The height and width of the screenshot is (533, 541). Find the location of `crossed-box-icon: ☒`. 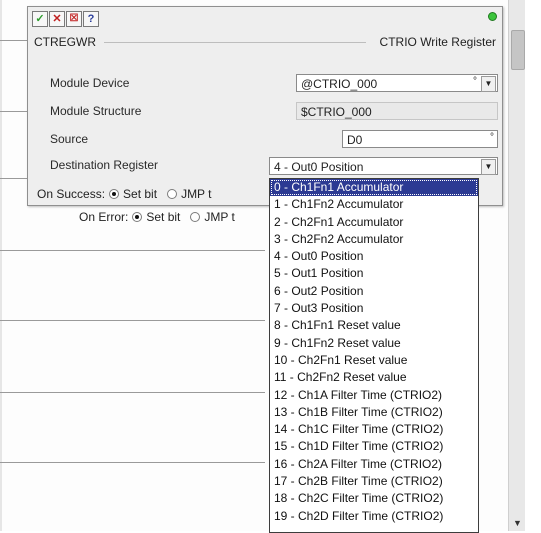

crossed-box-icon: ☒ is located at coordinates (74, 19).